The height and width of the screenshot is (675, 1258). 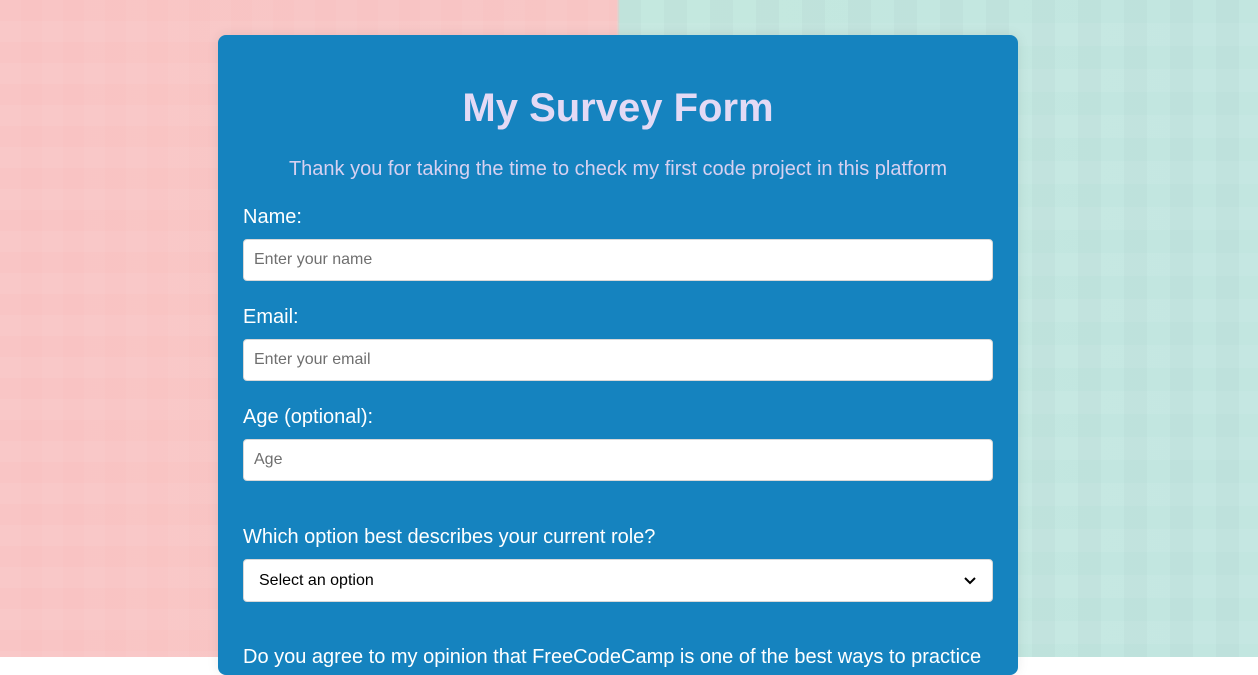 I want to click on role-dropdown: Select an option, so click(x=618, y=580).